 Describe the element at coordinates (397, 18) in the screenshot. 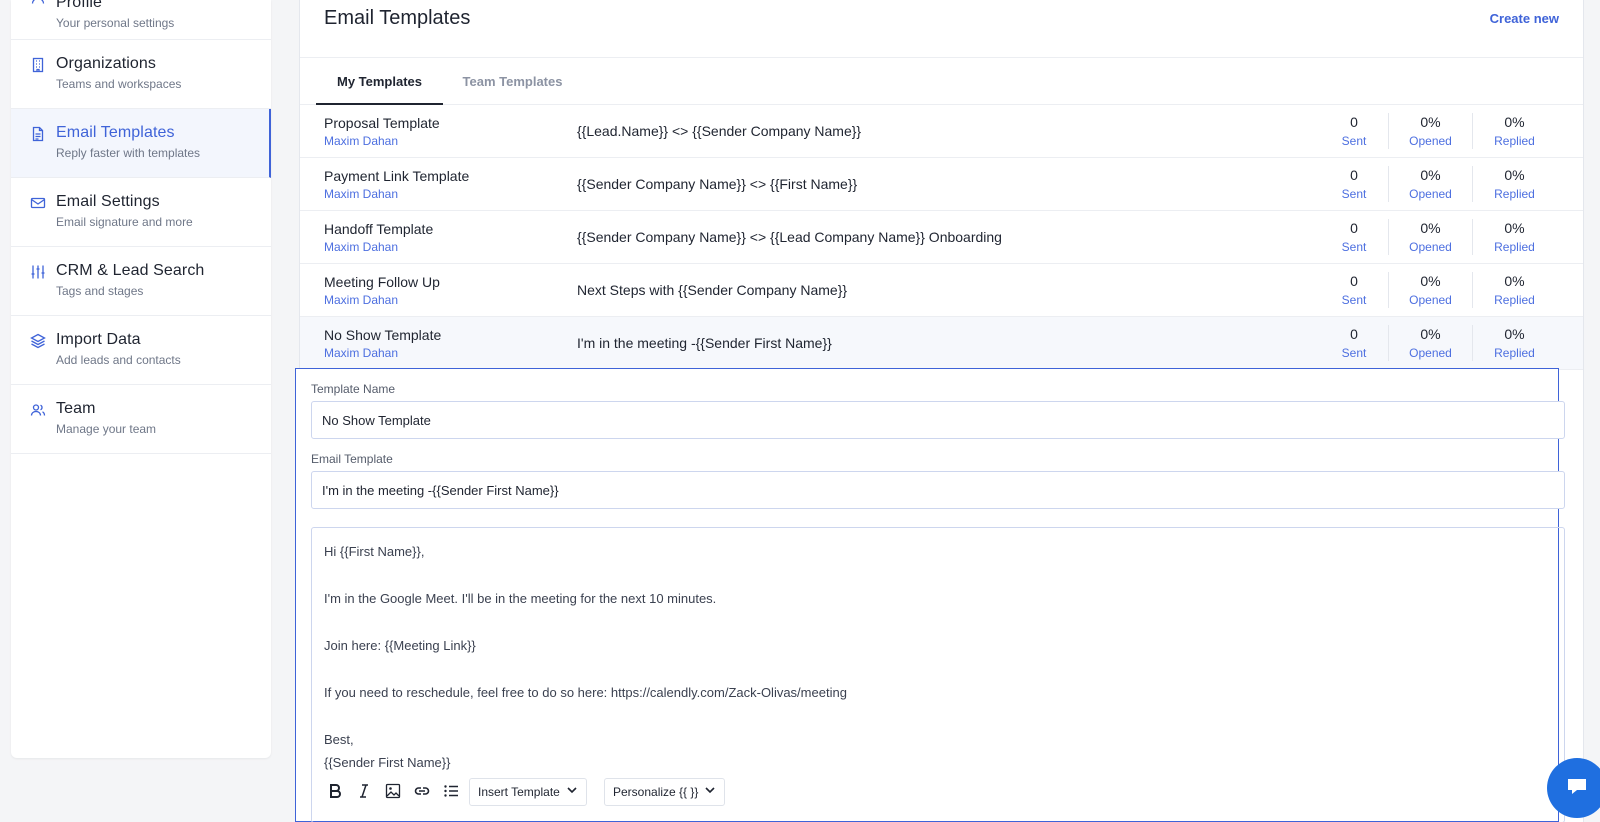

I see `page-title: Email Templates` at that location.